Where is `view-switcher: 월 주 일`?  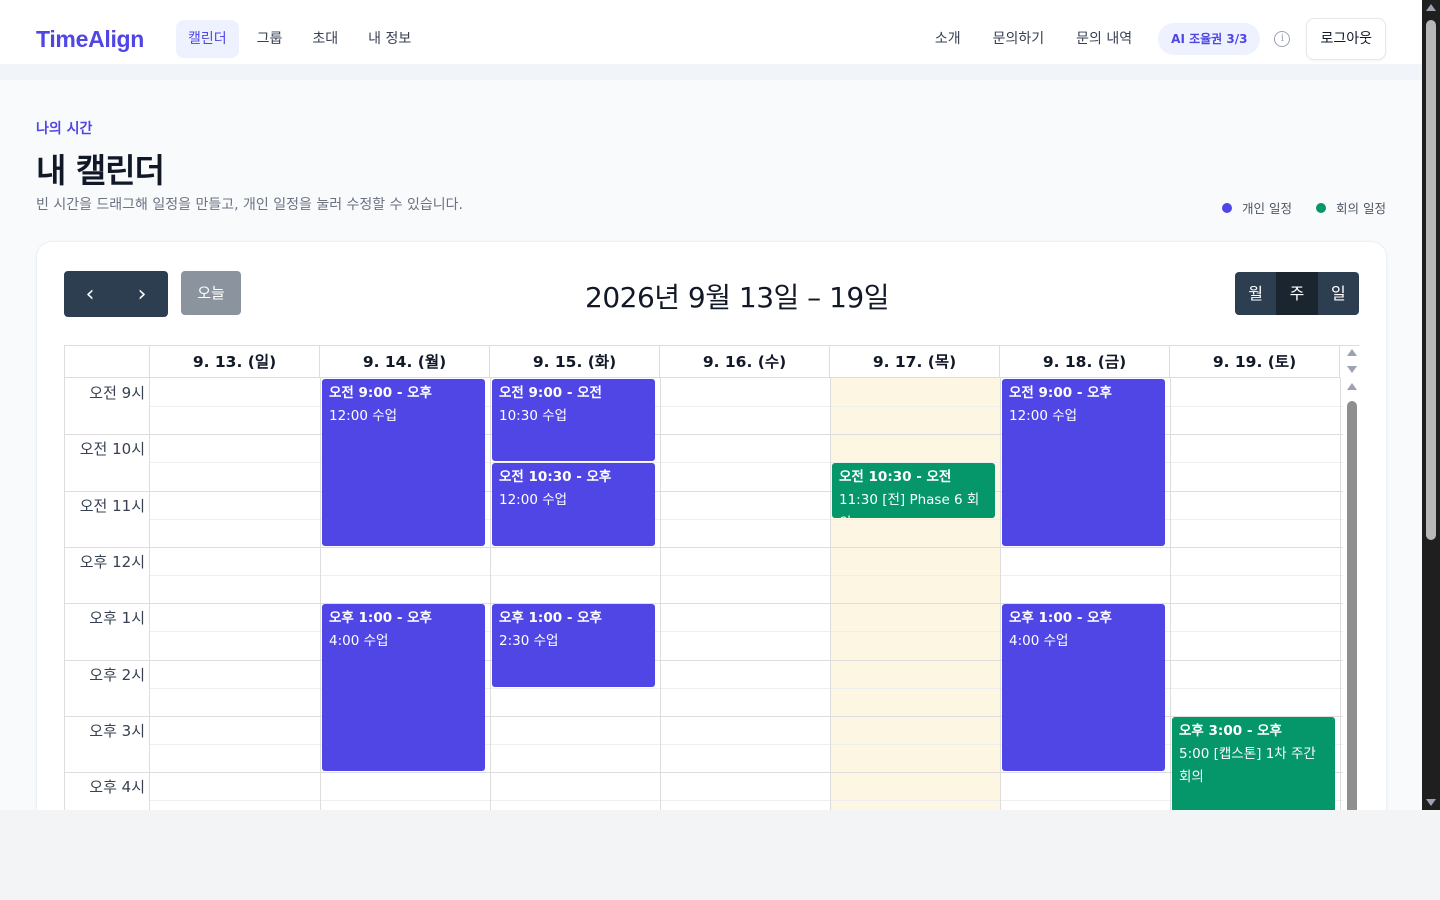
view-switcher: 월 주 일 is located at coordinates (1297, 293).